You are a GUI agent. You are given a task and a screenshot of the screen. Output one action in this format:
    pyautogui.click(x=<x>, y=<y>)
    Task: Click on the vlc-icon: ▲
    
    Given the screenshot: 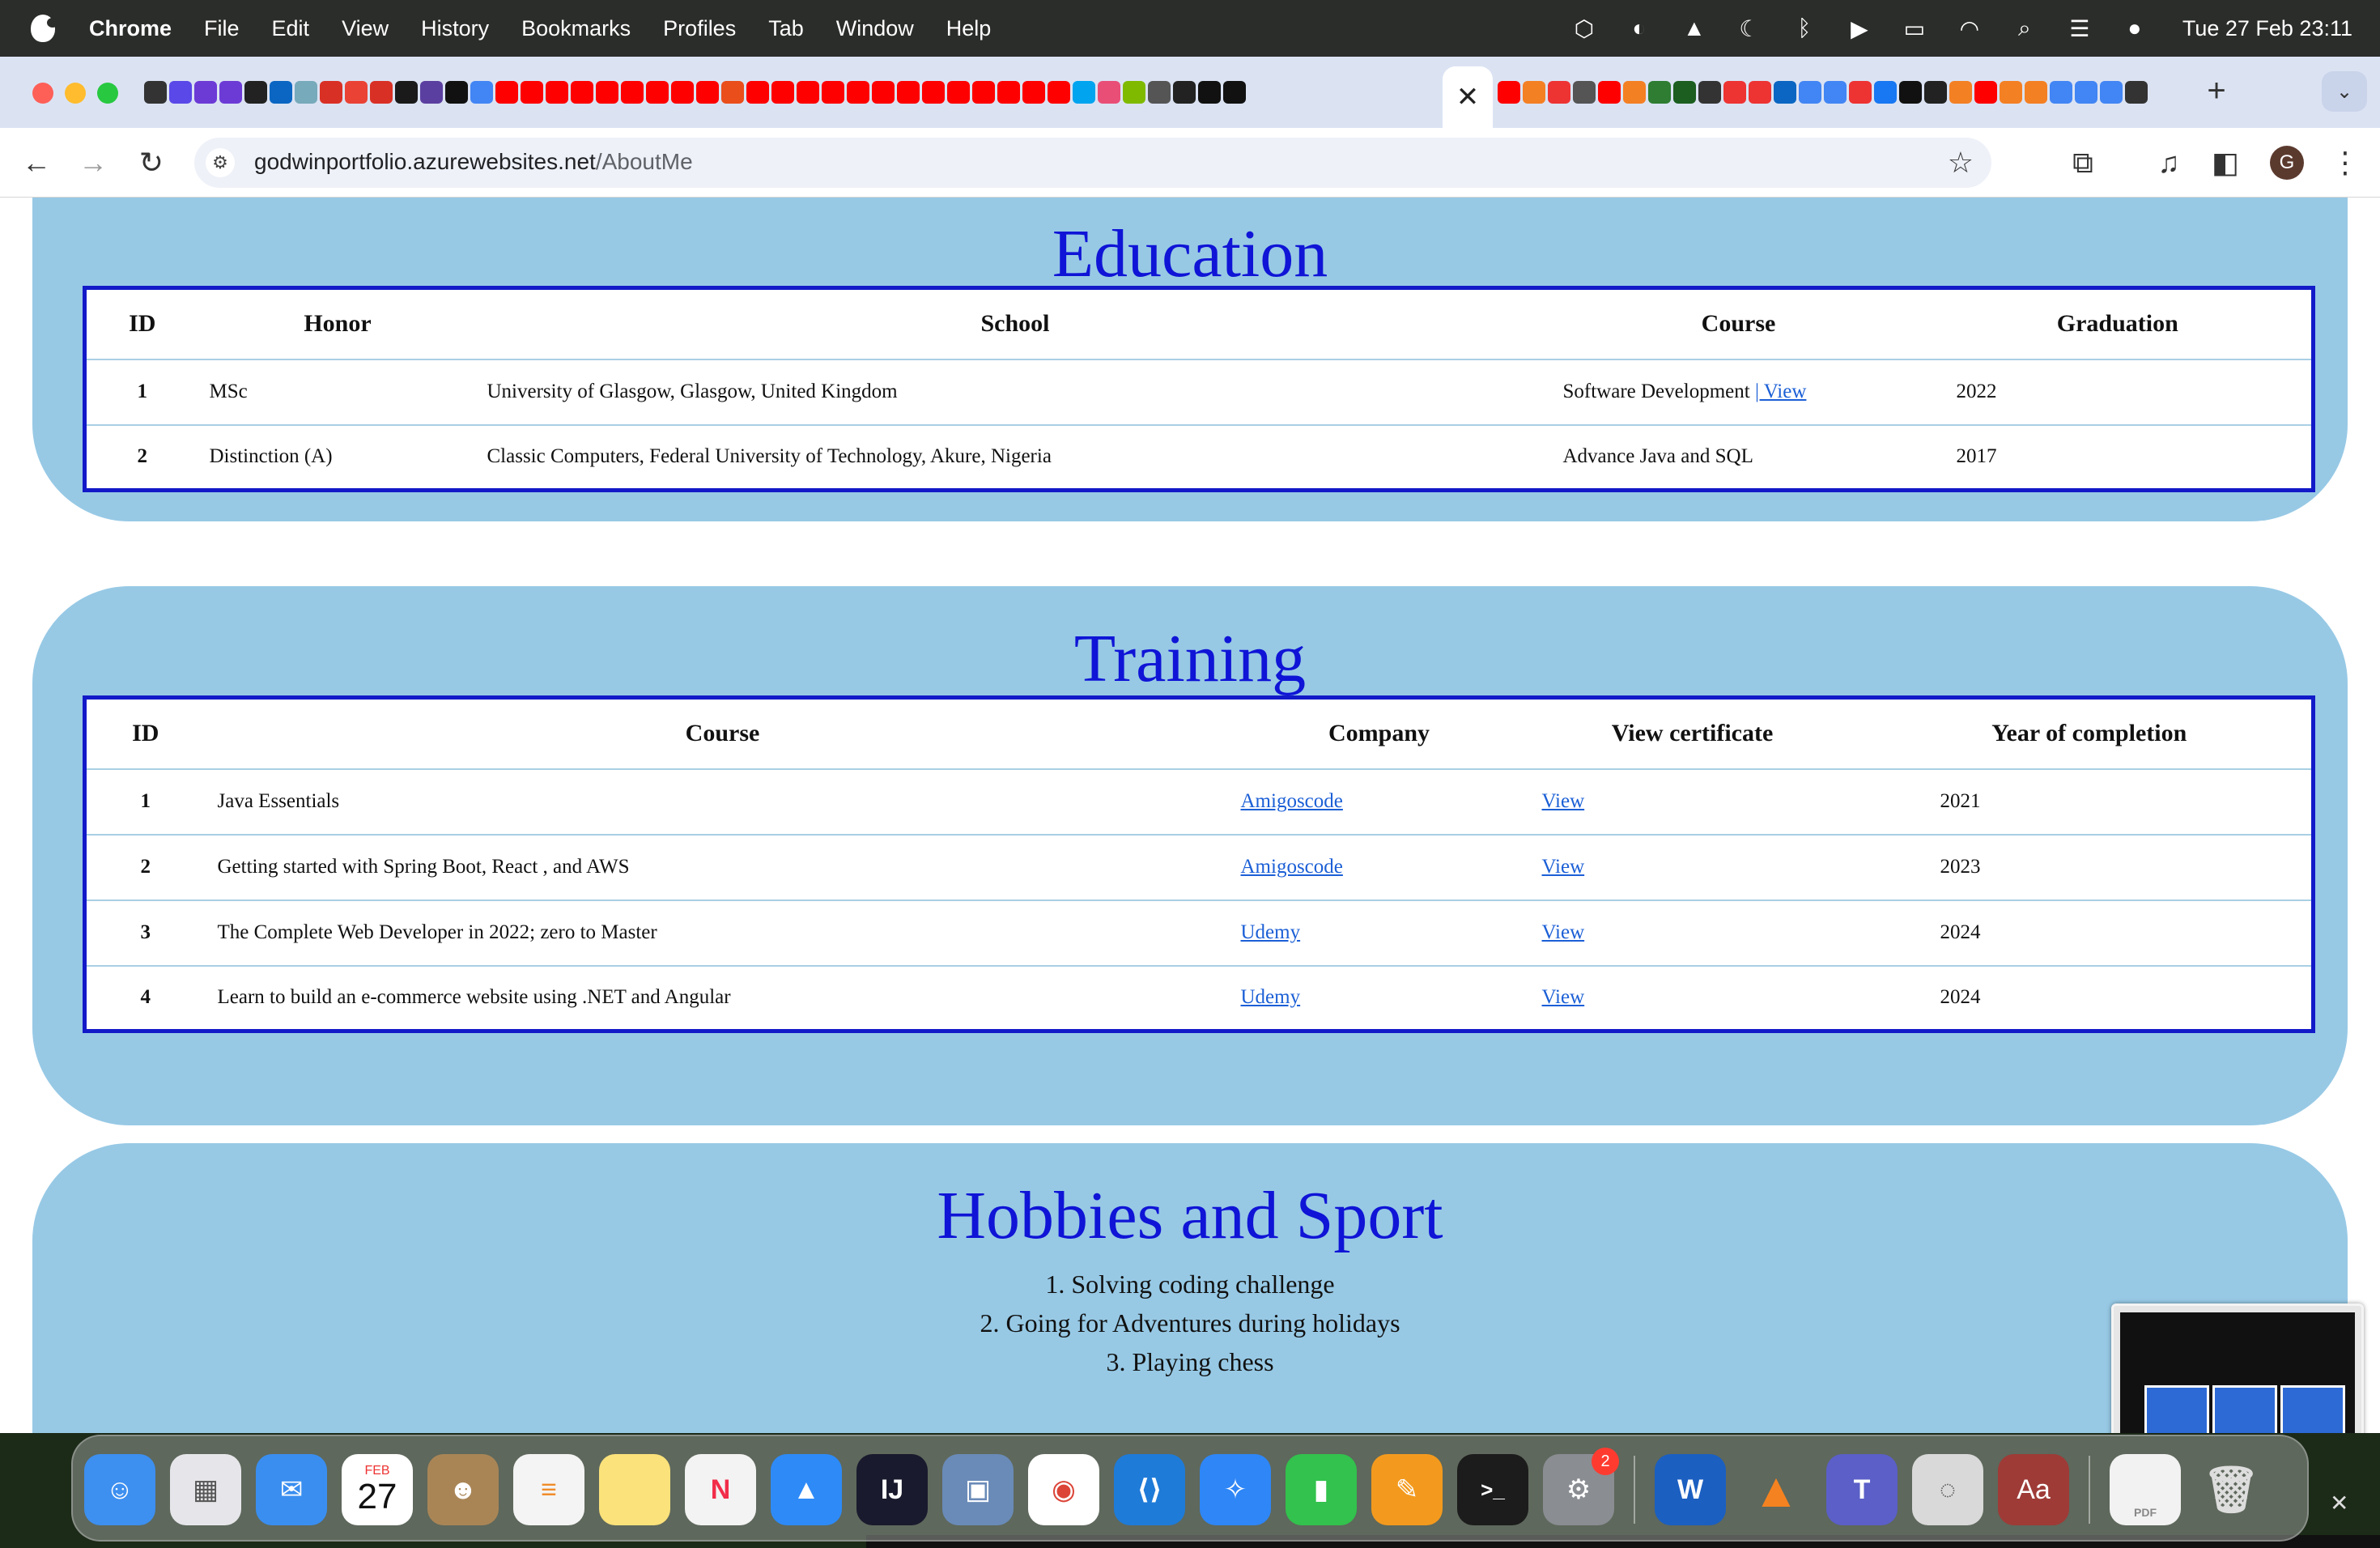 What is the action you would take?
    pyautogui.click(x=1776, y=1489)
    